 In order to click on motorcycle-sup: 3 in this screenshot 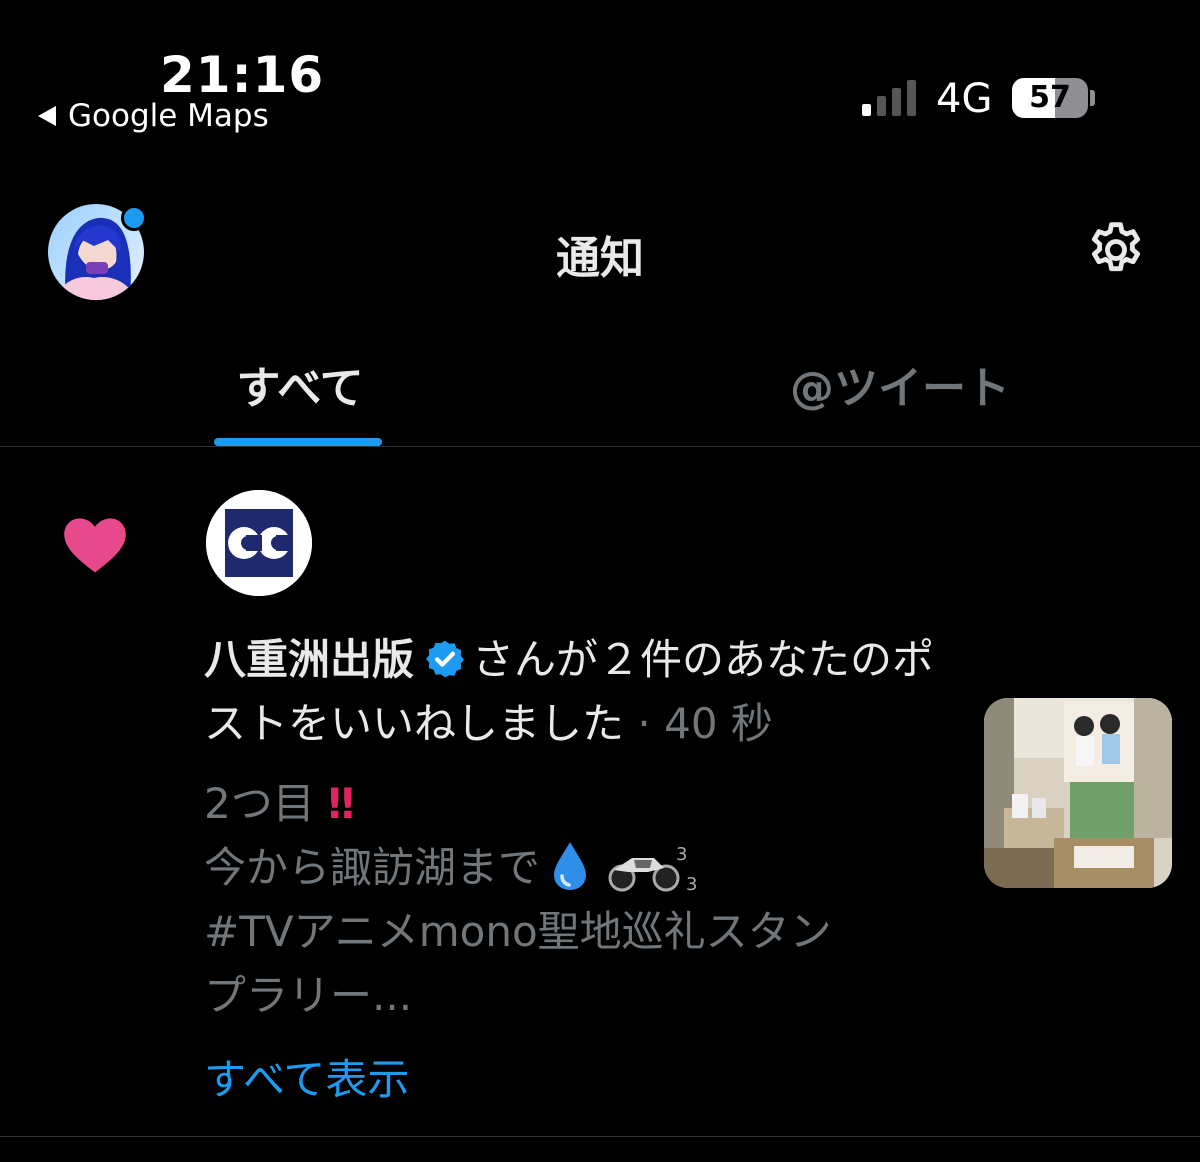, I will do `click(681, 854)`.